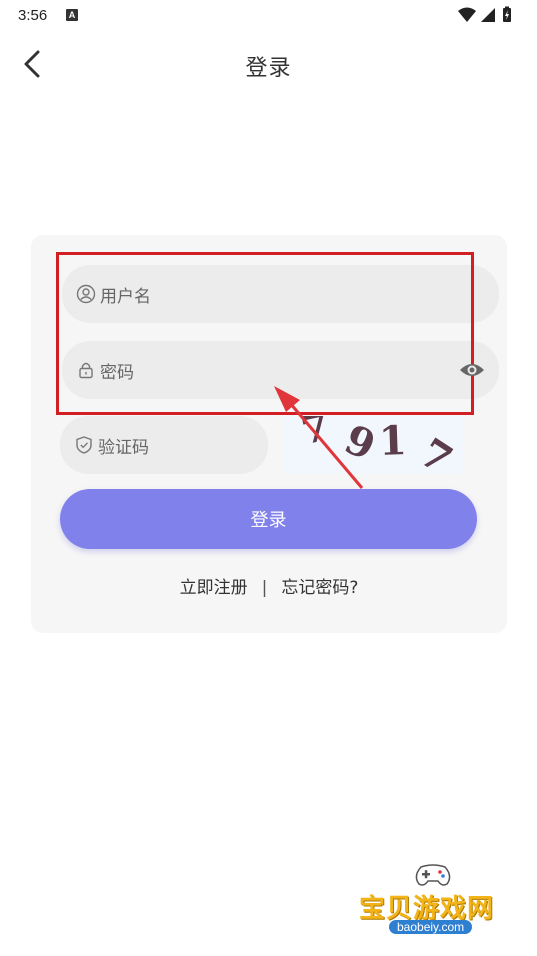 This screenshot has width=537, height=956. Describe the element at coordinates (214, 585) in the screenshot. I see `register-link: 立即注册` at that location.